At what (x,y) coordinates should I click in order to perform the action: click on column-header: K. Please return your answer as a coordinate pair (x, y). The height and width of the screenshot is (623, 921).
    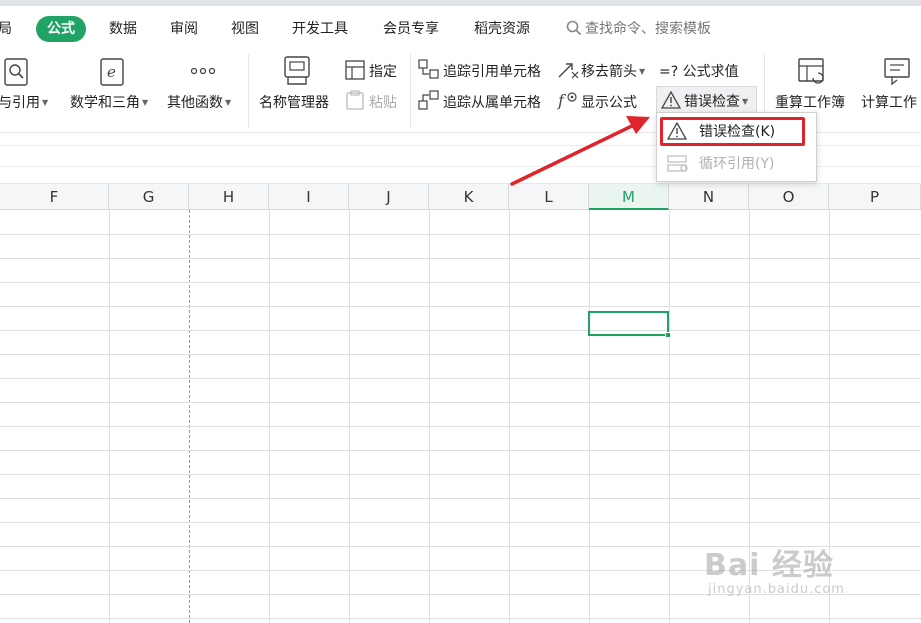
    Looking at the image, I should click on (469, 197).